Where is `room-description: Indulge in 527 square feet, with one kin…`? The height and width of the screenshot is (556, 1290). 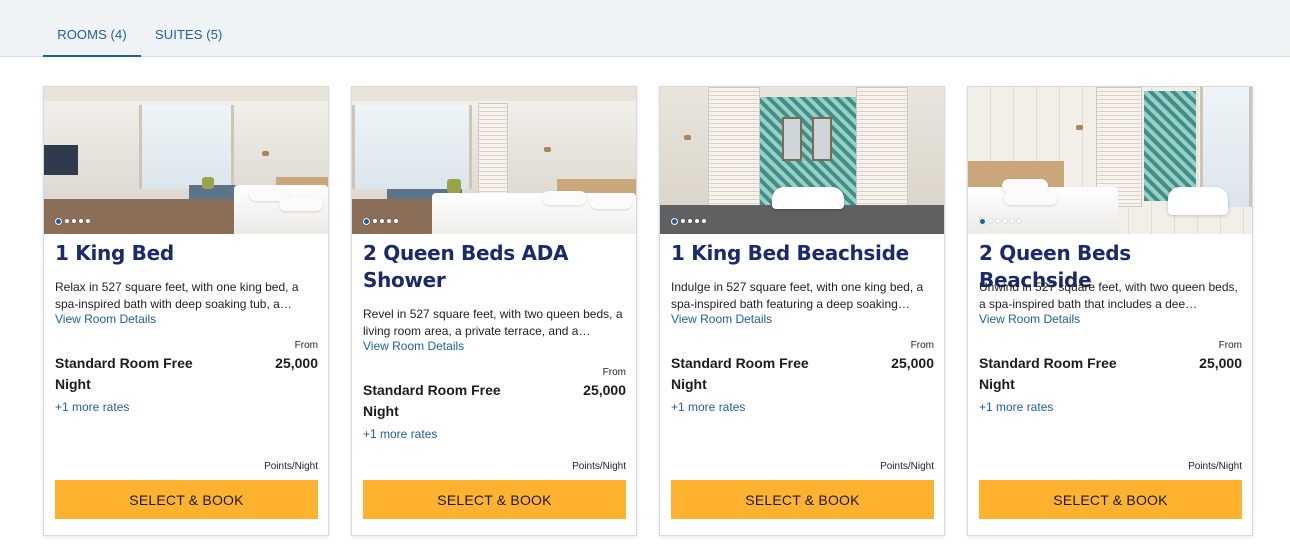
room-description: Indulge in 527 square feet, with one kin… is located at coordinates (797, 295).